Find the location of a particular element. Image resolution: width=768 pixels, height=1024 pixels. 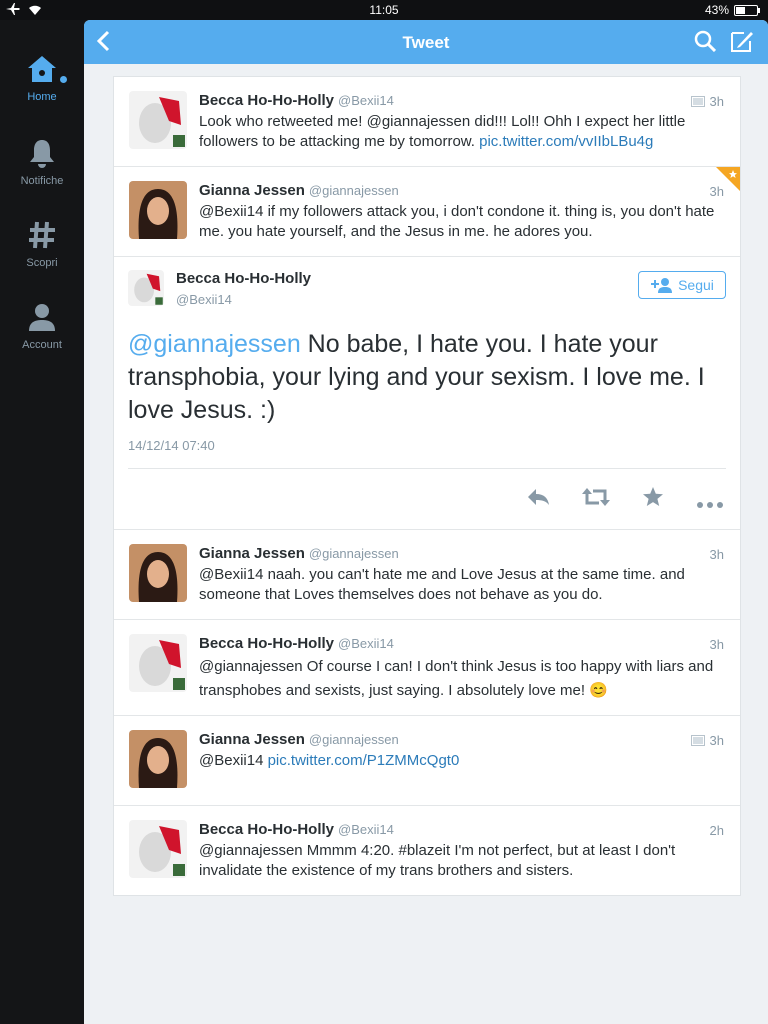

sidebar-item-label: Home is located at coordinates (42, 97).